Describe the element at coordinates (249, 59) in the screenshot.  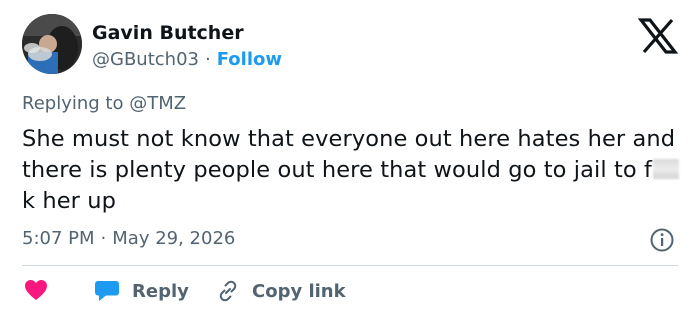
I see `follow-button: Follow` at that location.